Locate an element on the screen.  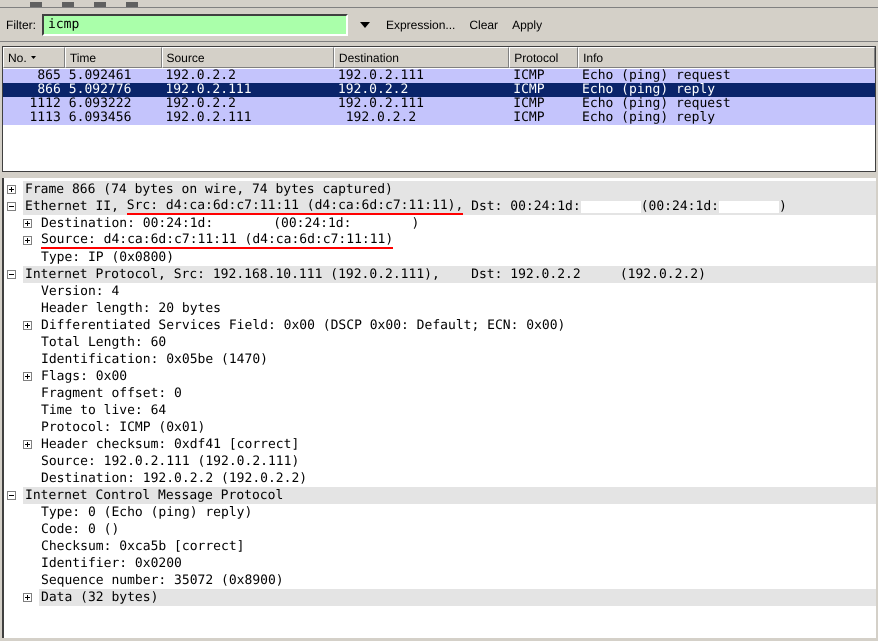
filter-button: Apply is located at coordinates (527, 25).